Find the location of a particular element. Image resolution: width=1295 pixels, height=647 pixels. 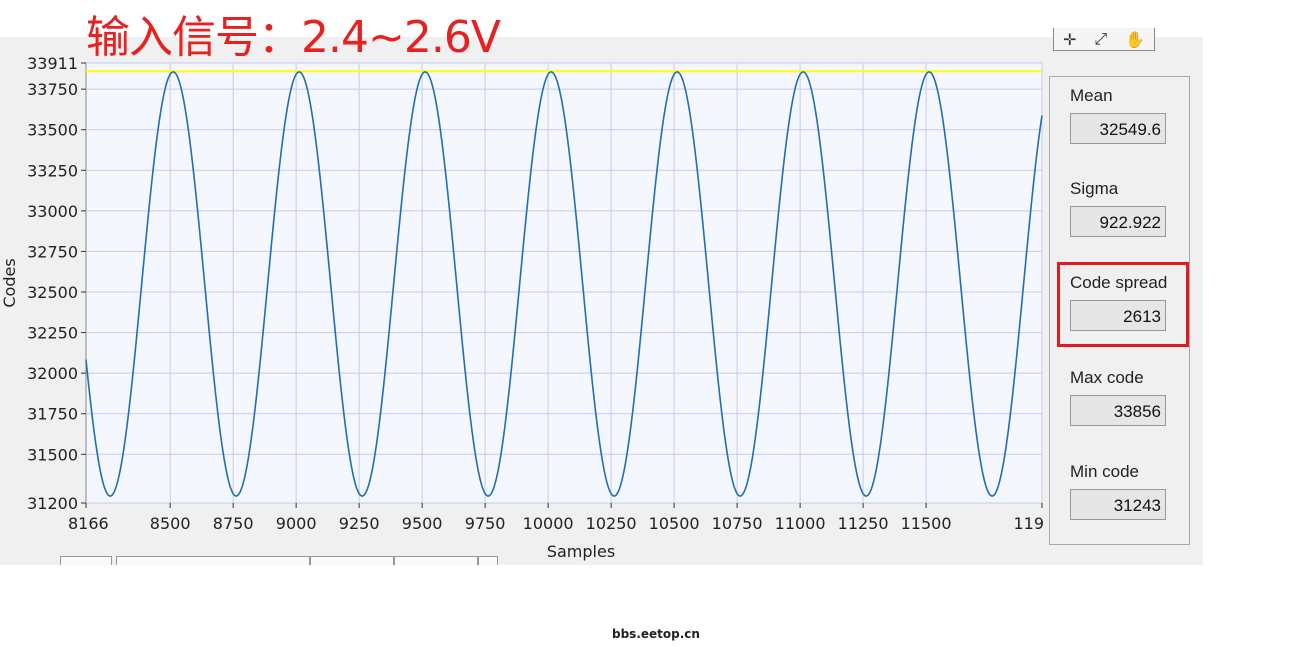

x-tick-label: 9750 is located at coordinates (485, 523).